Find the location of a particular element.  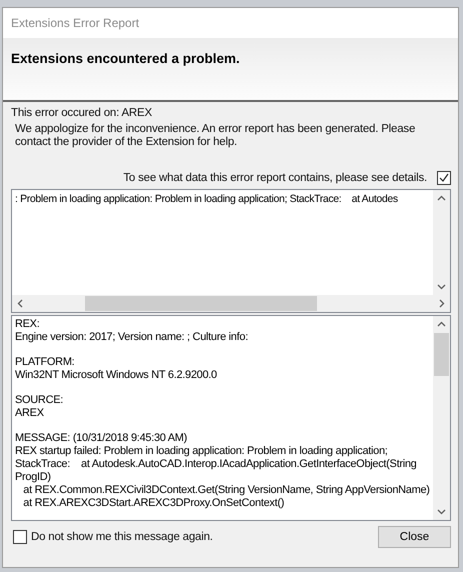

log-line: AREX is located at coordinates (30, 413).